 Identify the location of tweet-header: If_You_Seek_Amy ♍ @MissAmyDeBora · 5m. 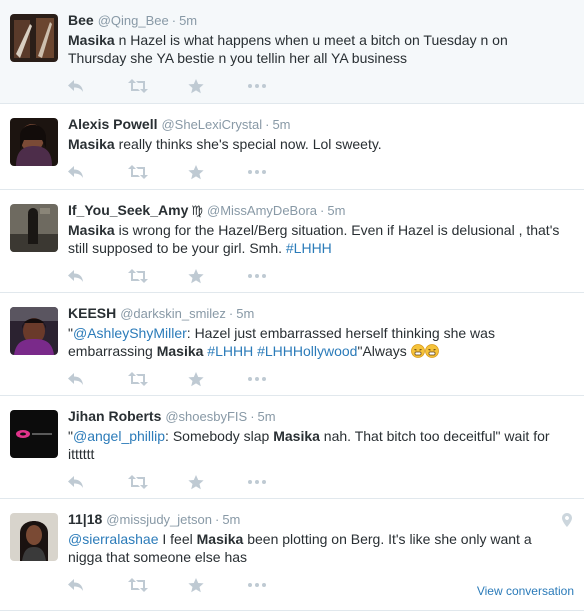
(321, 210).